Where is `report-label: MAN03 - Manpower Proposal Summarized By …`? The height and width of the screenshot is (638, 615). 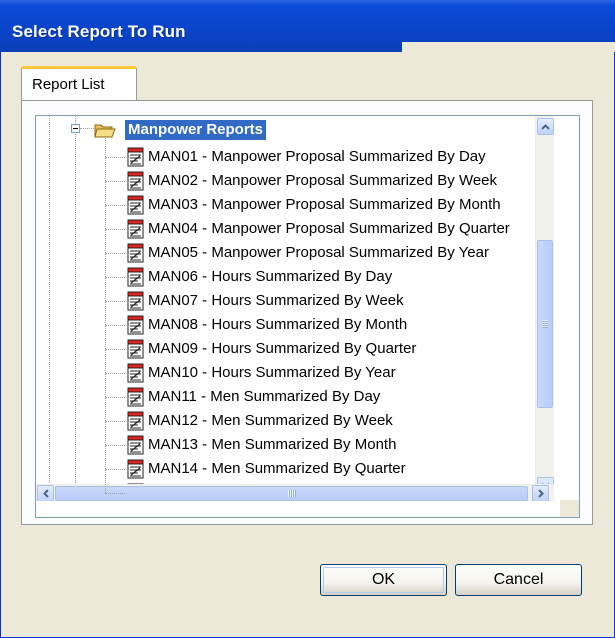
report-label: MAN03 - Manpower Proposal Summarized By … is located at coordinates (324, 204).